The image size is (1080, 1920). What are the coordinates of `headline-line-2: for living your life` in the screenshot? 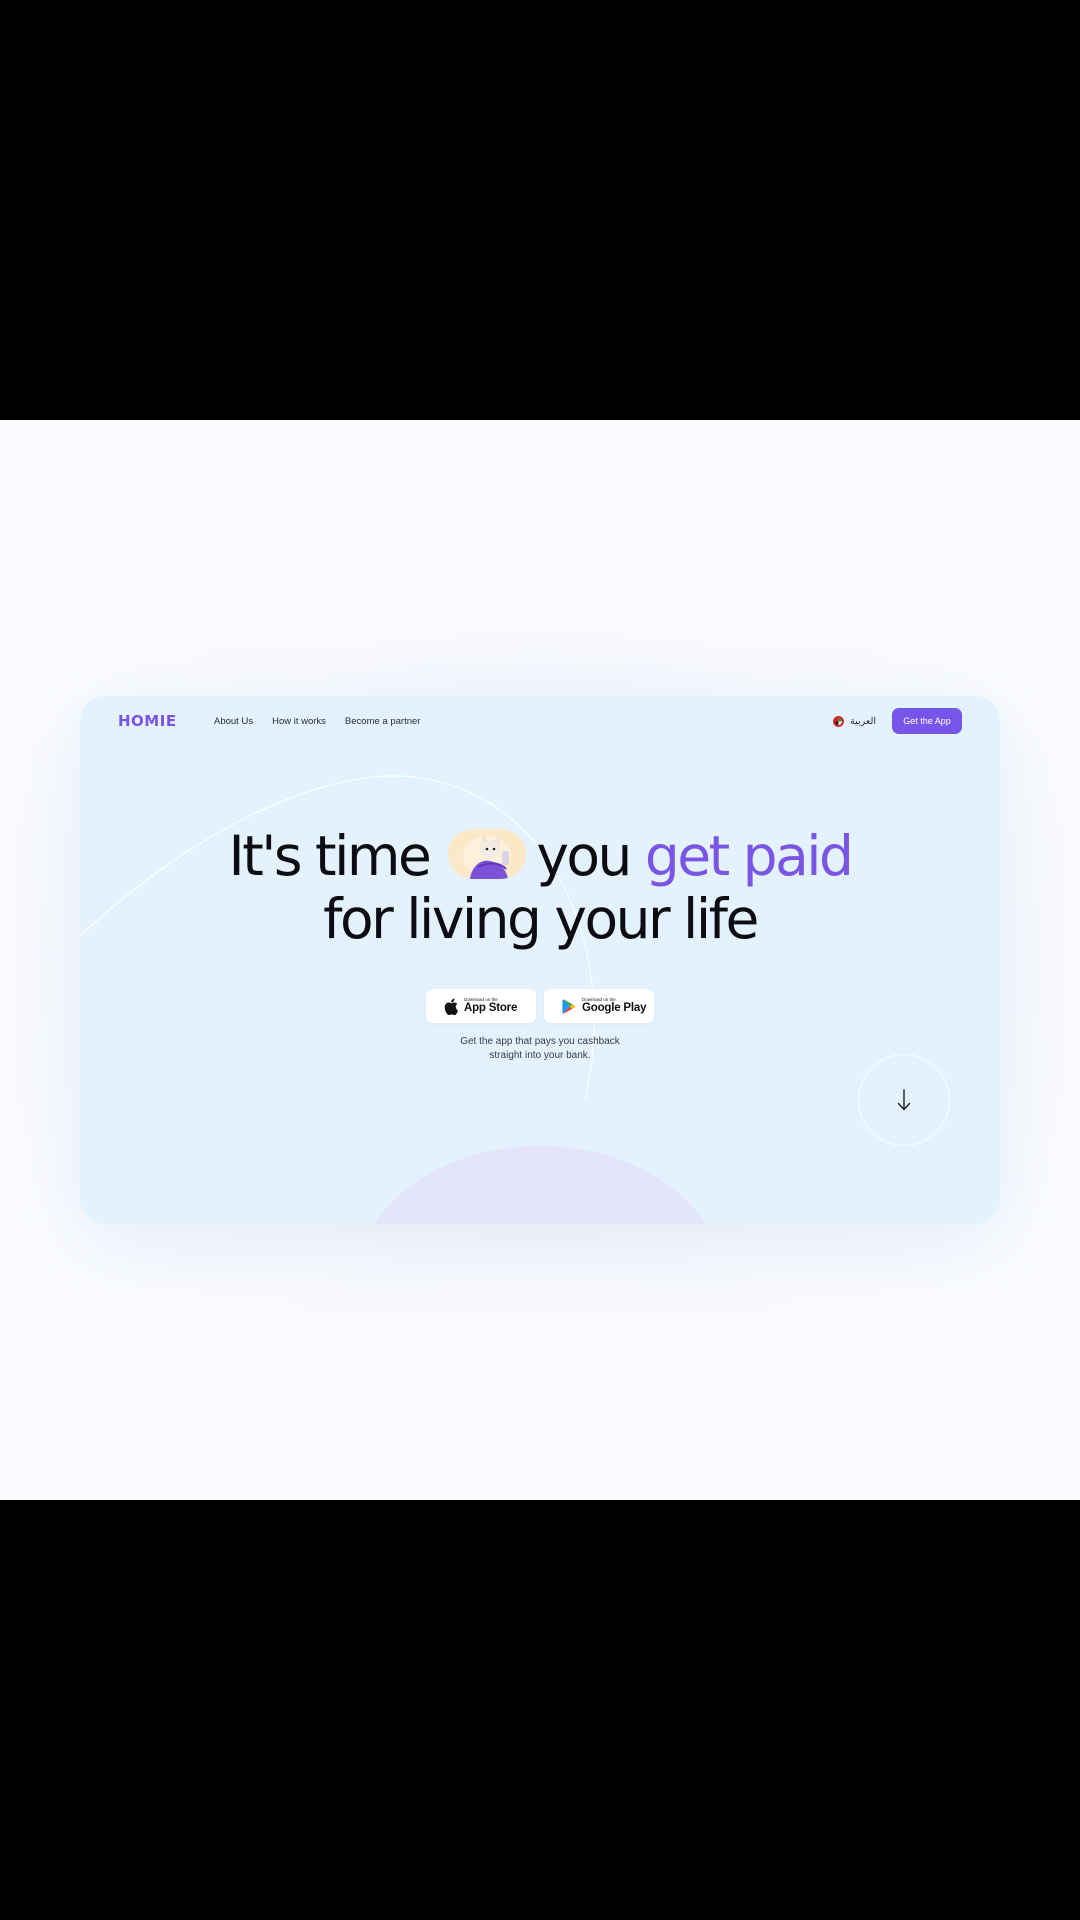 It's located at (541, 919).